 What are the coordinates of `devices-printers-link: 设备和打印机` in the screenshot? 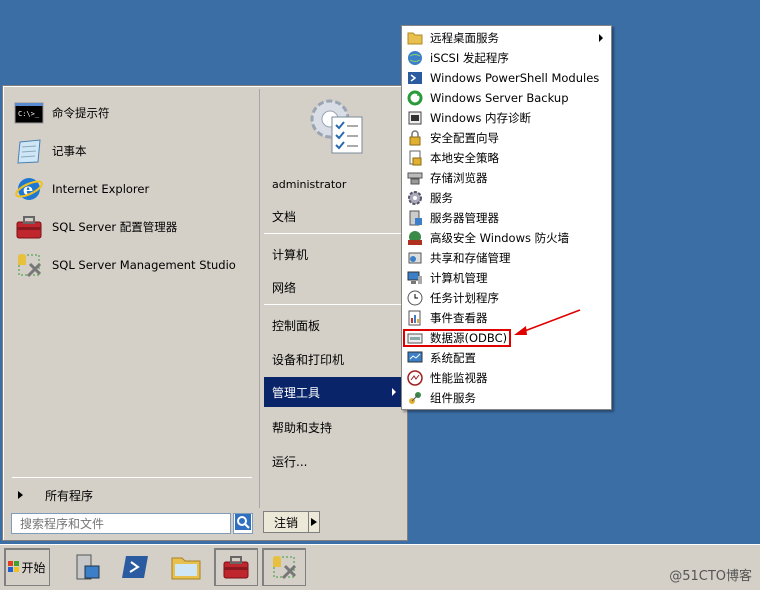 It's located at (333, 359).